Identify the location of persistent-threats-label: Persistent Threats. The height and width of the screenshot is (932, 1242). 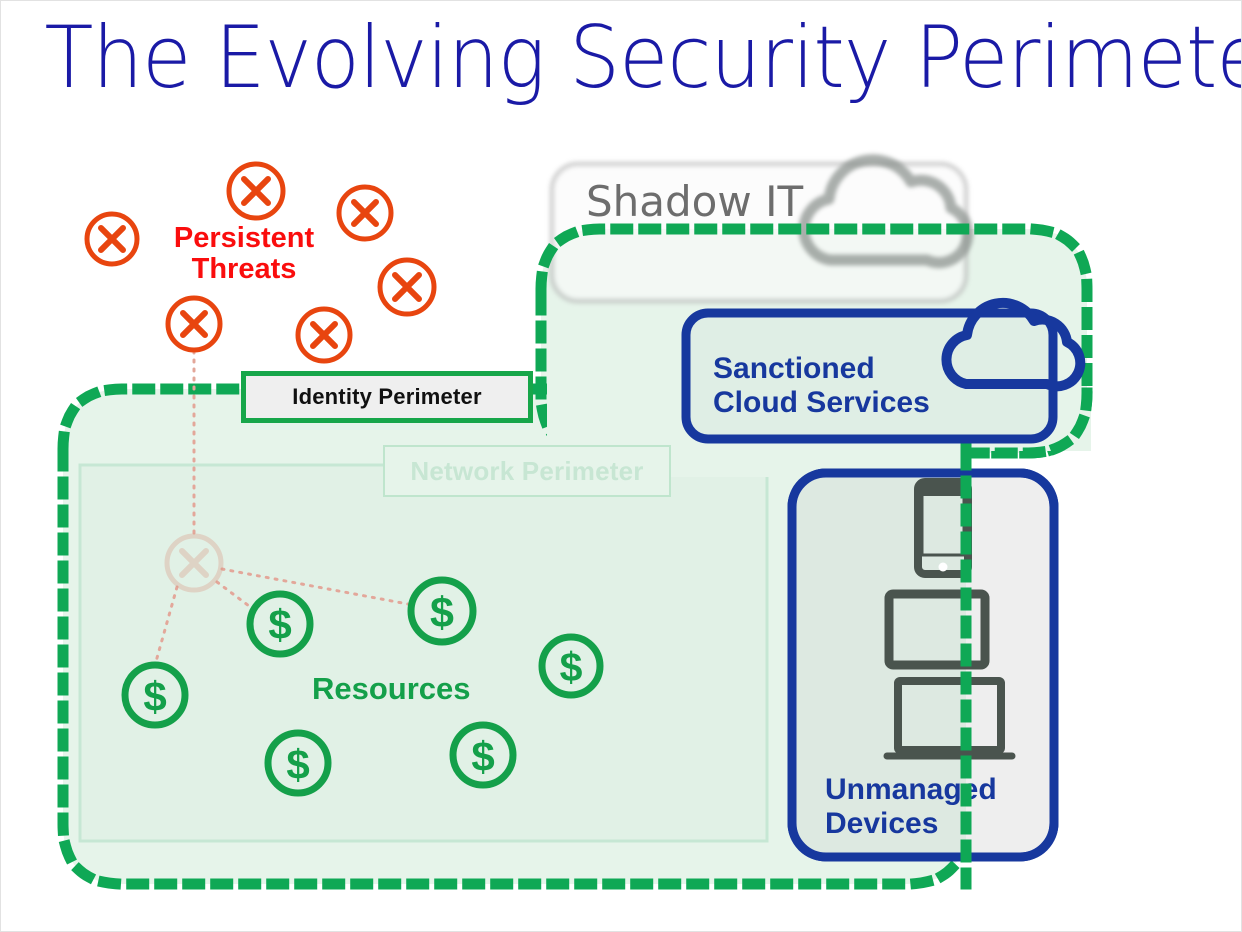
(244, 254).